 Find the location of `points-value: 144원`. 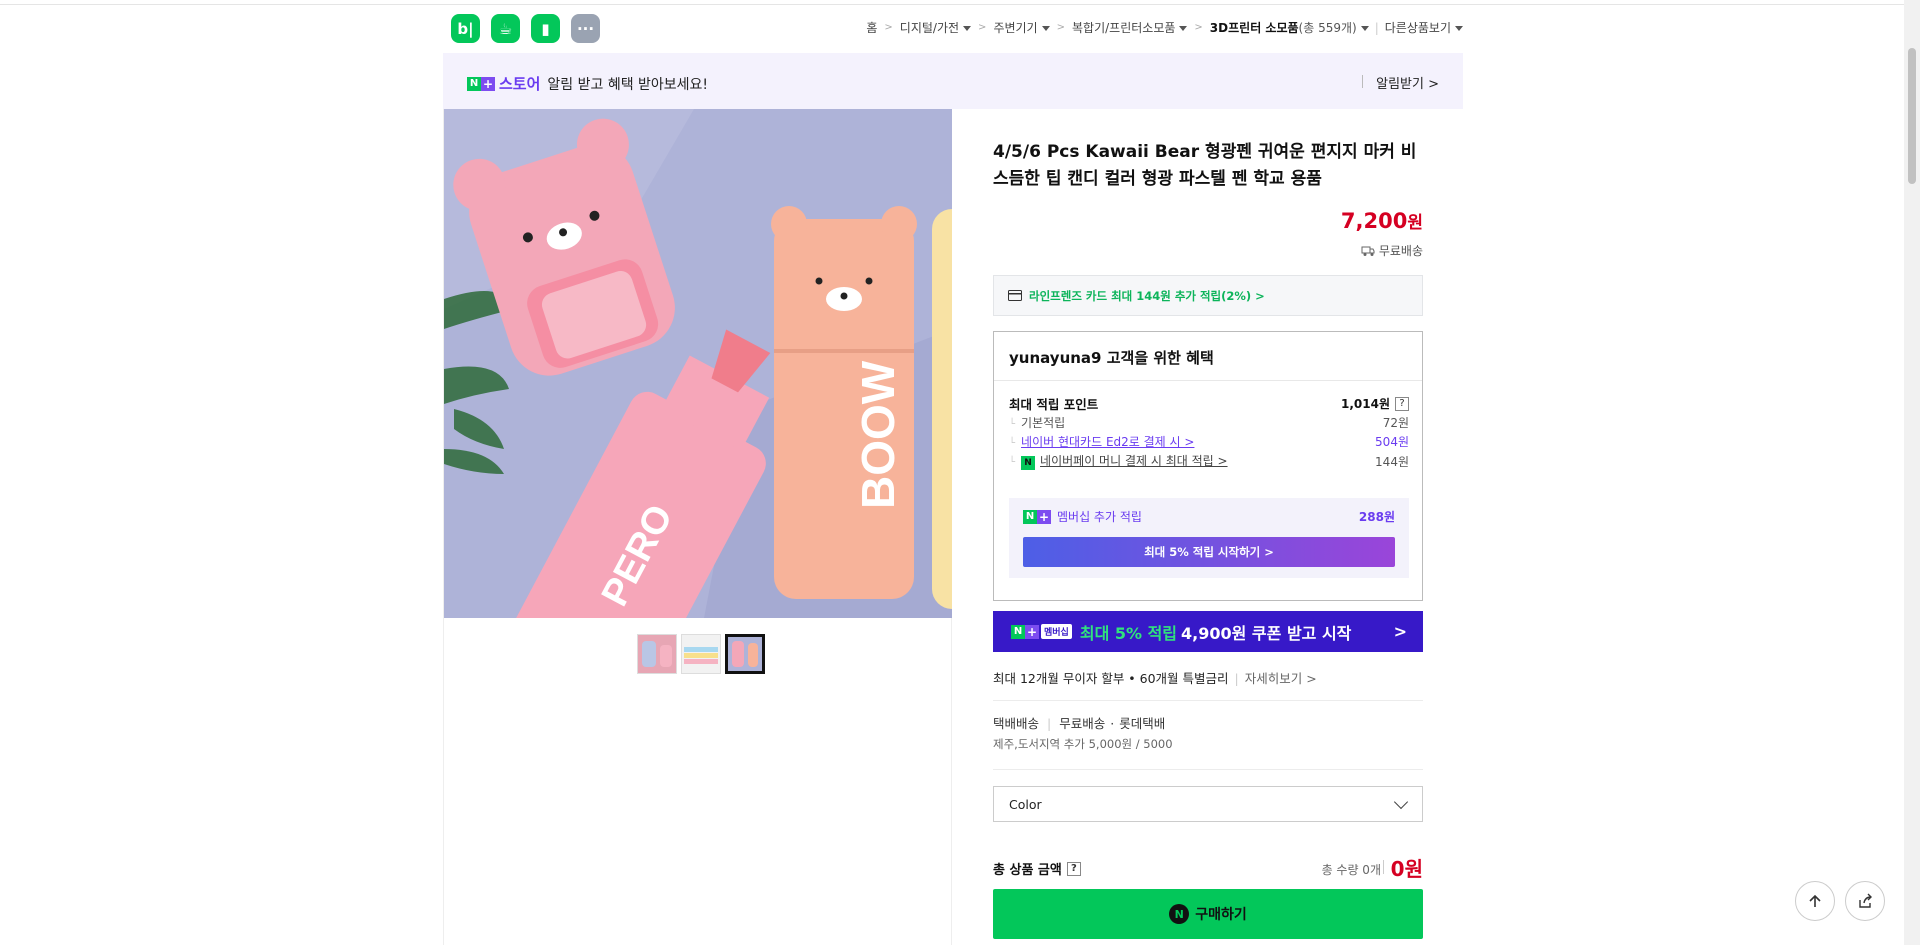

points-value: 144원 is located at coordinates (1392, 461).